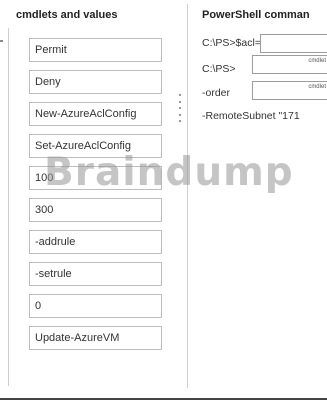  Describe the element at coordinates (216, 93) in the screenshot. I see `ps-line-3-prefix: -order` at that location.